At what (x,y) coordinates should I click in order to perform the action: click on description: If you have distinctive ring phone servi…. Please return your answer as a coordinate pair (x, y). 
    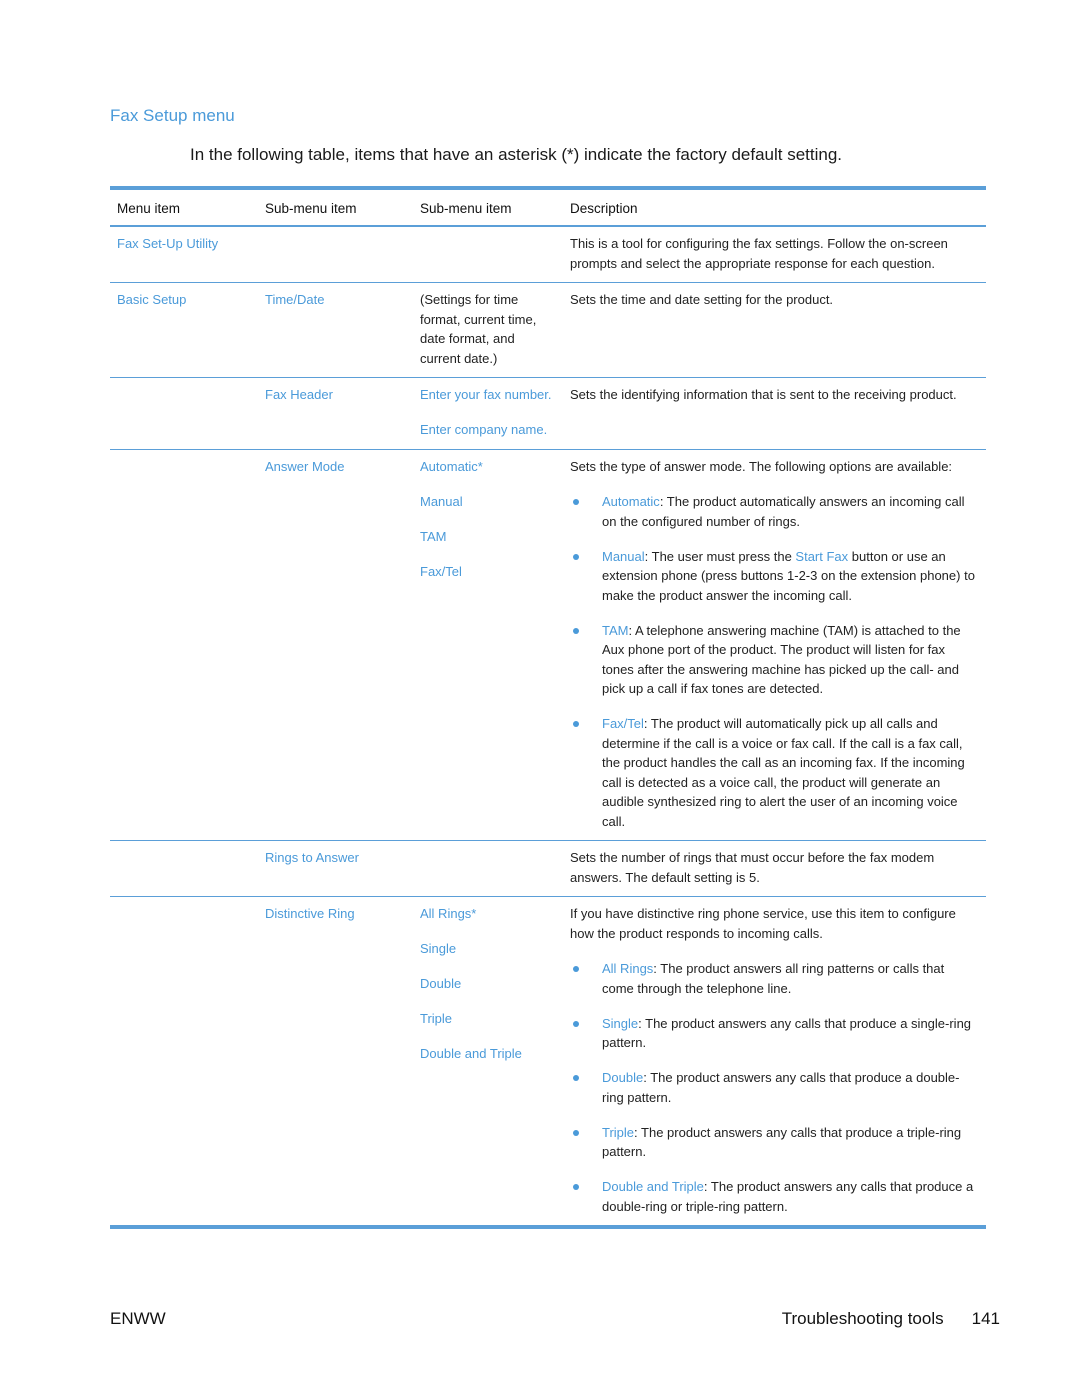
    Looking at the image, I should click on (763, 923).